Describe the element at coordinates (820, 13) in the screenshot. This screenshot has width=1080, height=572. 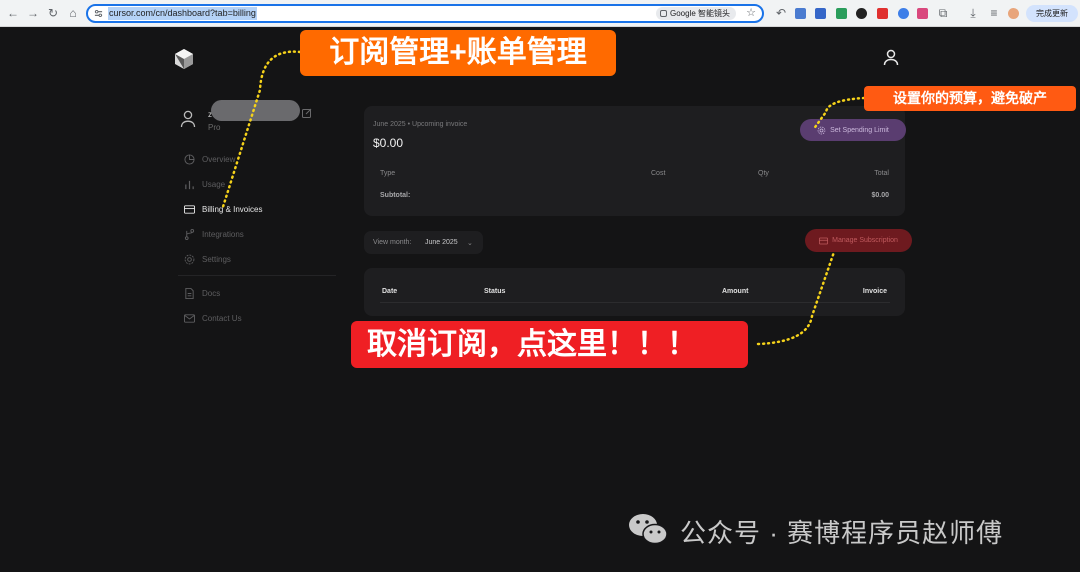
I see `extension-s-icon` at that location.